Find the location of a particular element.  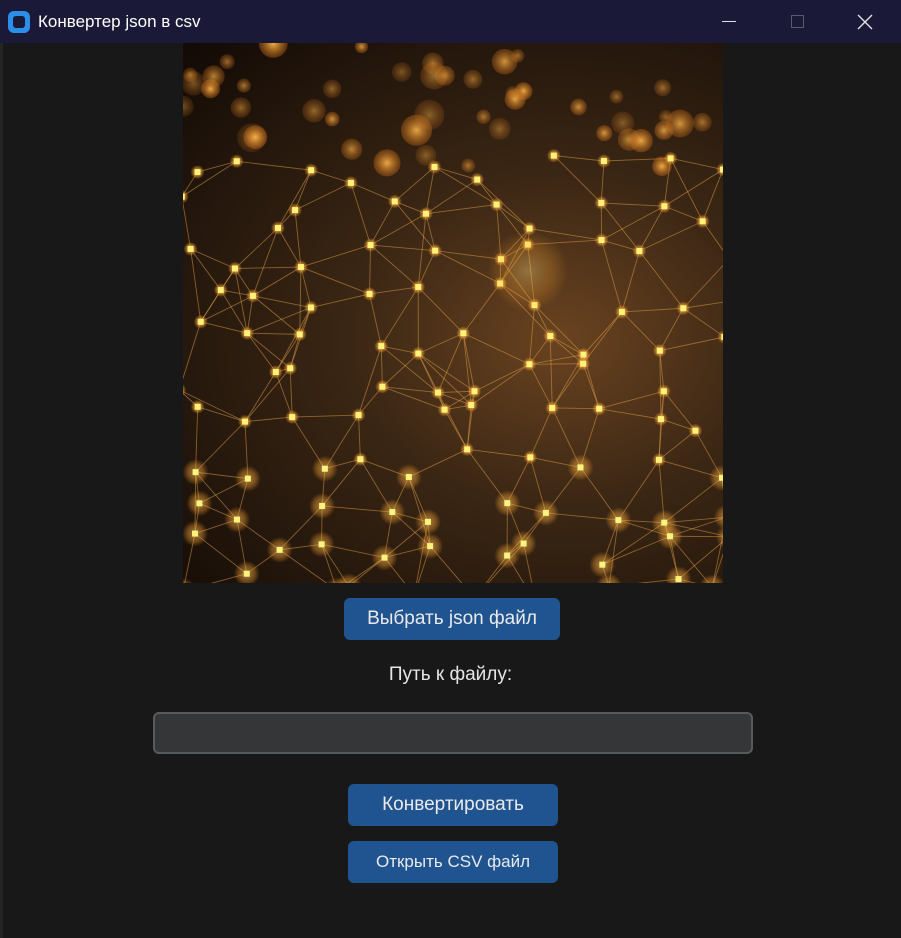

minimize-icon is located at coordinates (729, 21).